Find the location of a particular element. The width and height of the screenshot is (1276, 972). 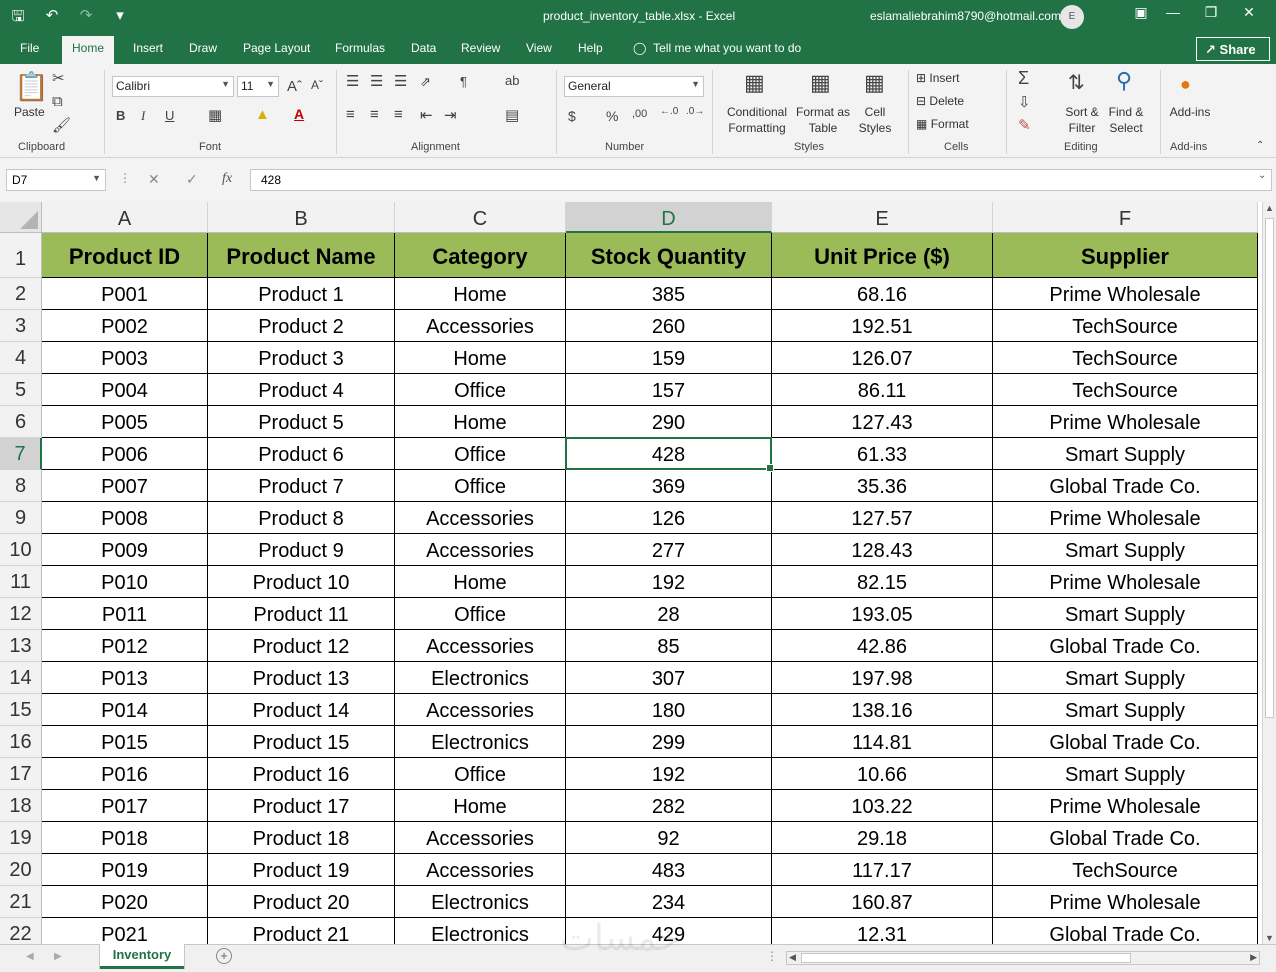

row-header: 7 is located at coordinates (21, 454).